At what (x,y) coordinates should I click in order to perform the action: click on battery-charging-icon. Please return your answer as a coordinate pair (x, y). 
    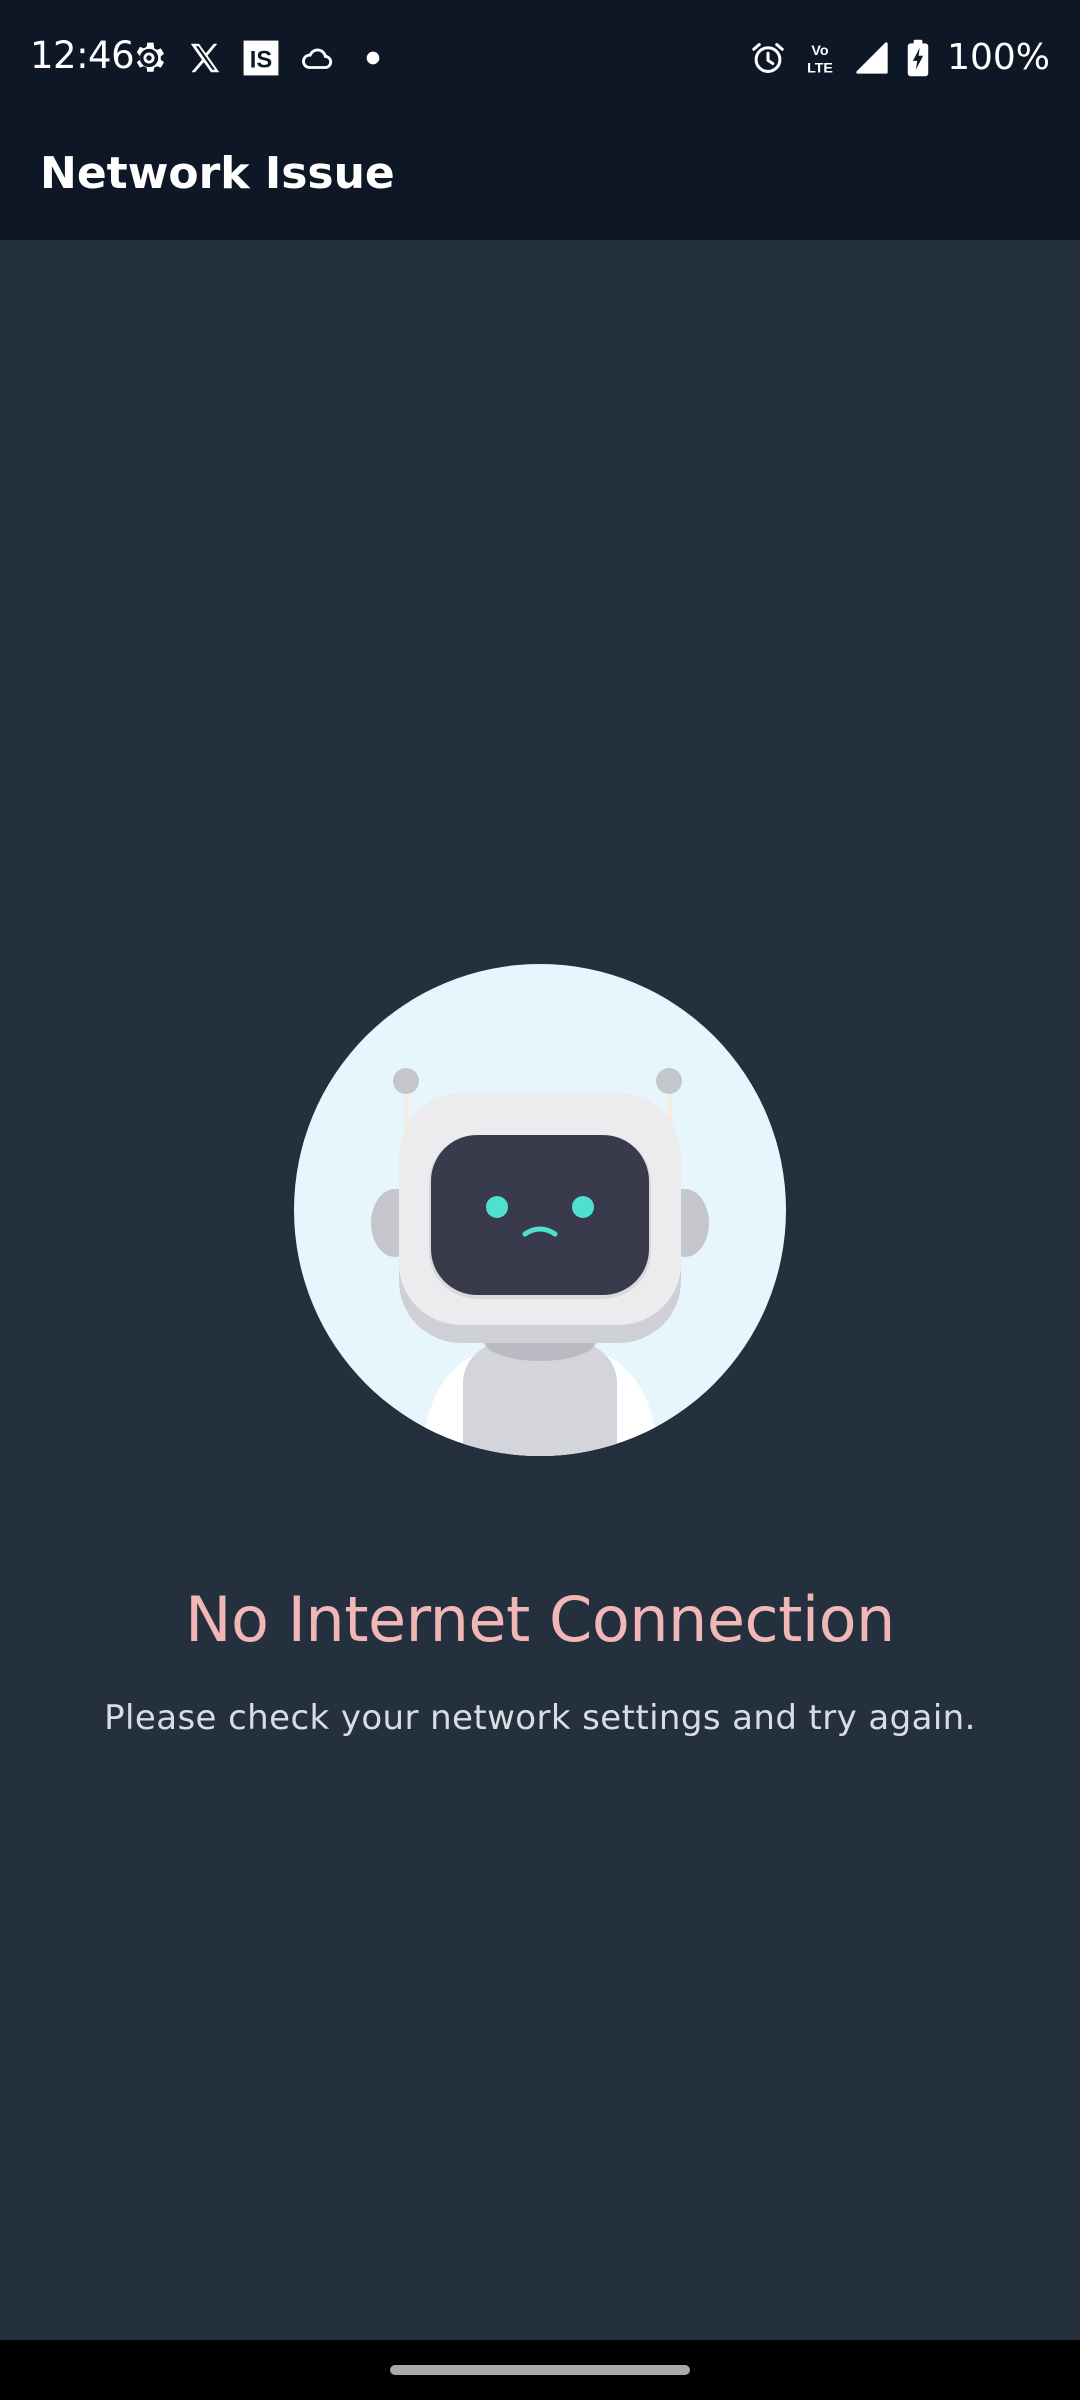
    Looking at the image, I should click on (918, 58).